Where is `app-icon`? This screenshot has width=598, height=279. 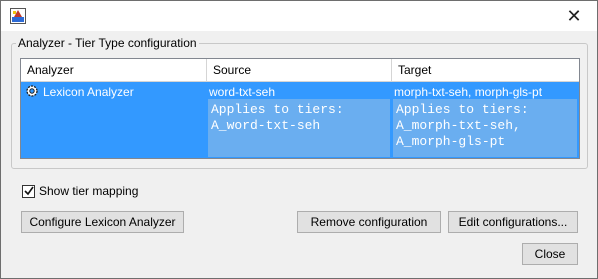
app-icon is located at coordinates (18, 16).